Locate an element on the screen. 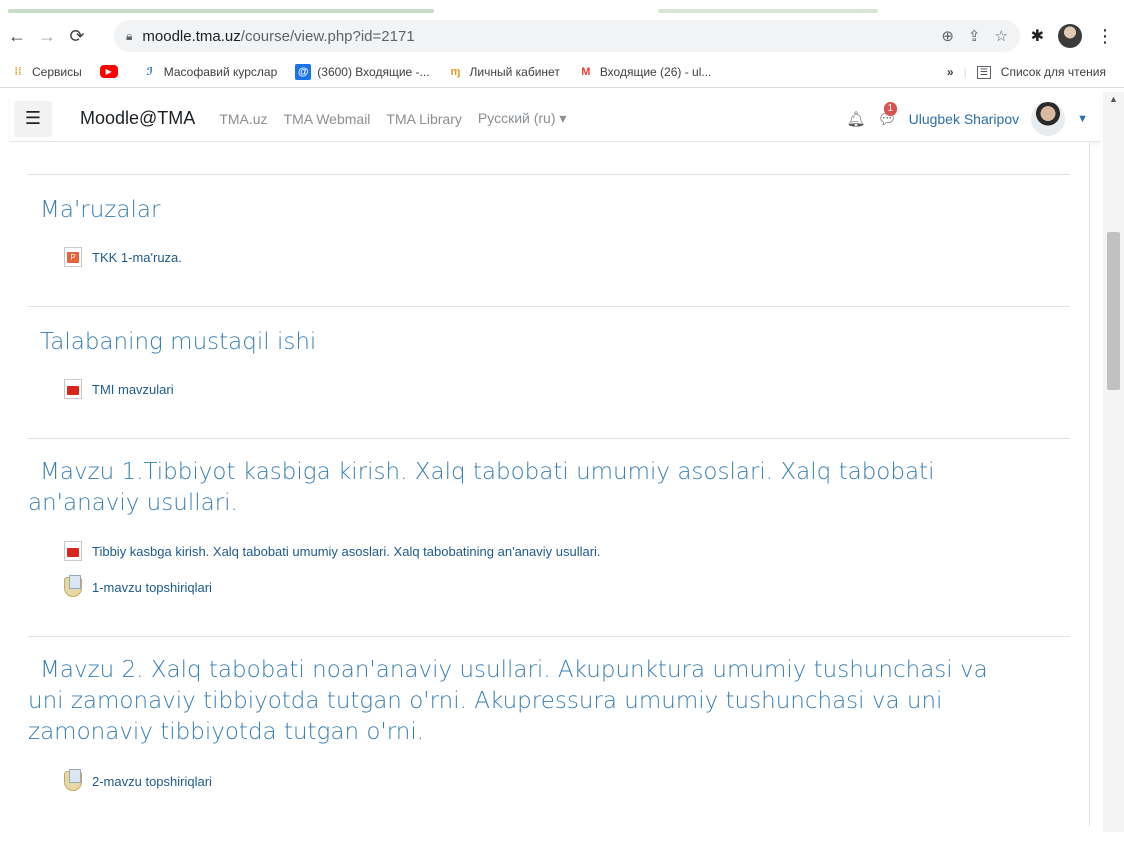 This screenshot has width=1124, height=854. language-label: Русский (ru) is located at coordinates (516, 118).